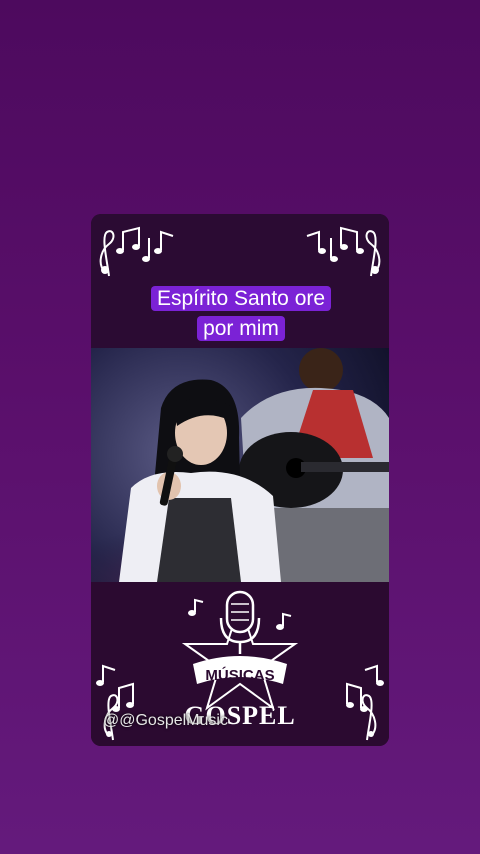  I want to click on caption-line-1: Espírito Santo ore, so click(241, 298).